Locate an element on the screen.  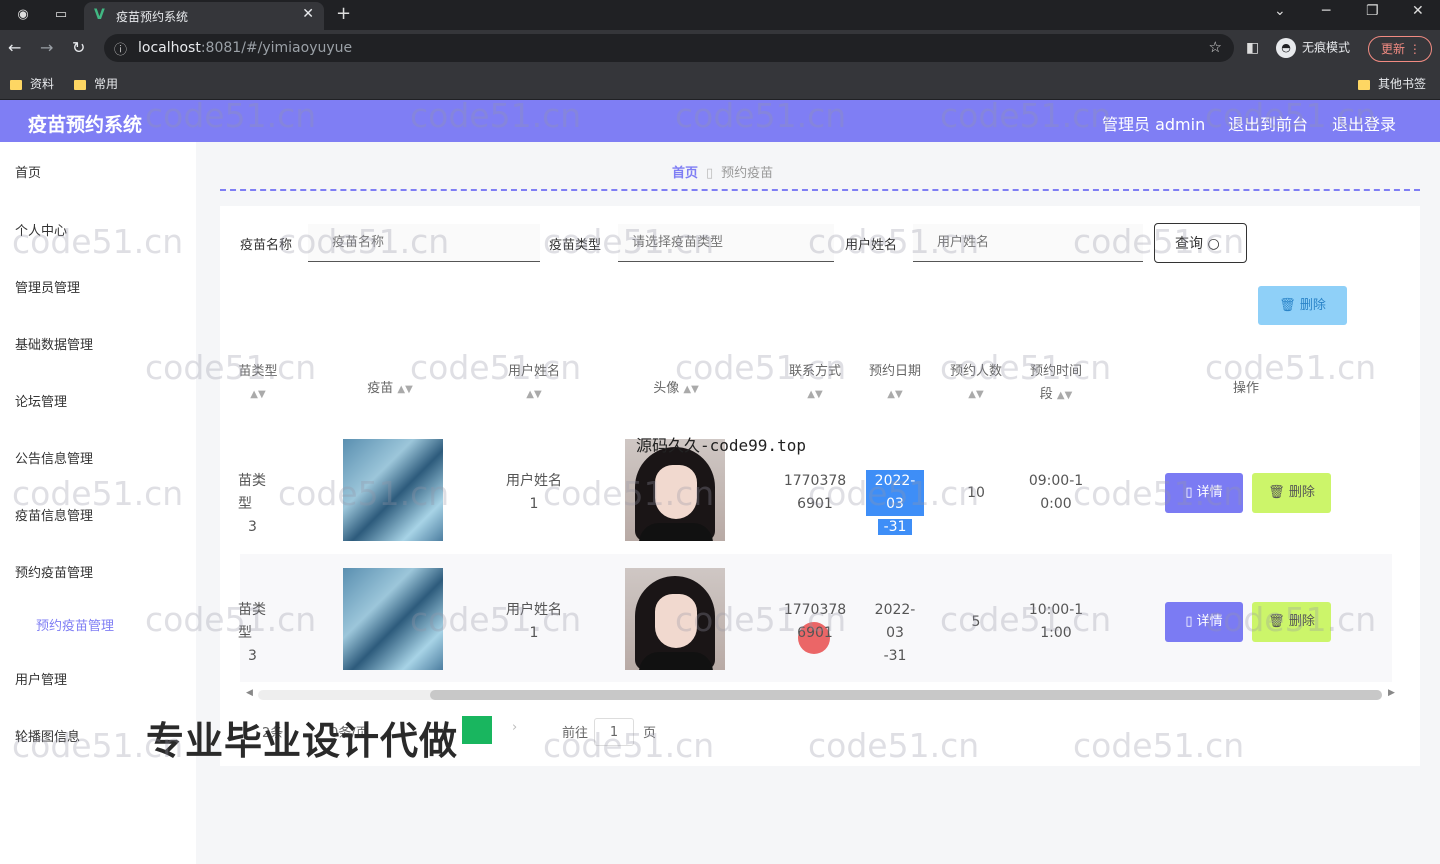
browser-profile-icon: ◉ is located at coordinates (23, 15).